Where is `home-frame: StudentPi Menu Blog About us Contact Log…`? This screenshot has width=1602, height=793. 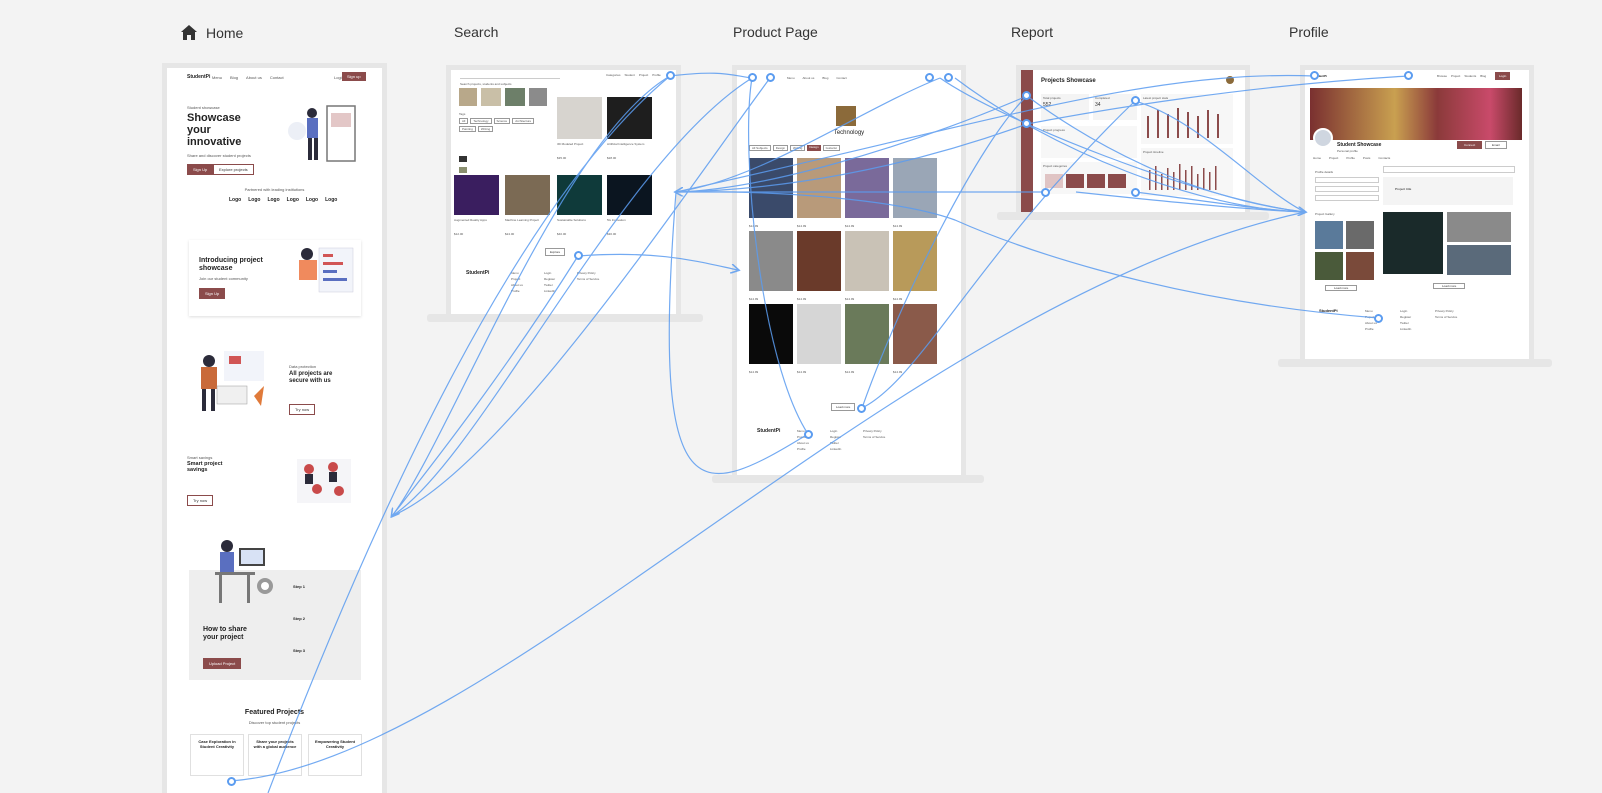
home-frame: StudentPi Menu Blog About us Contact Log… is located at coordinates (274, 430).